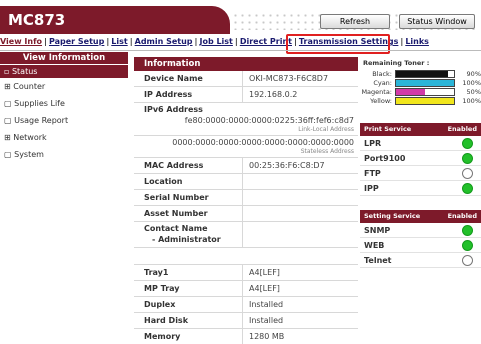 This screenshot has width=481, height=344. Describe the element at coordinates (420, 129) in the screenshot. I see `print-service-header: Print Service Enabled` at that location.